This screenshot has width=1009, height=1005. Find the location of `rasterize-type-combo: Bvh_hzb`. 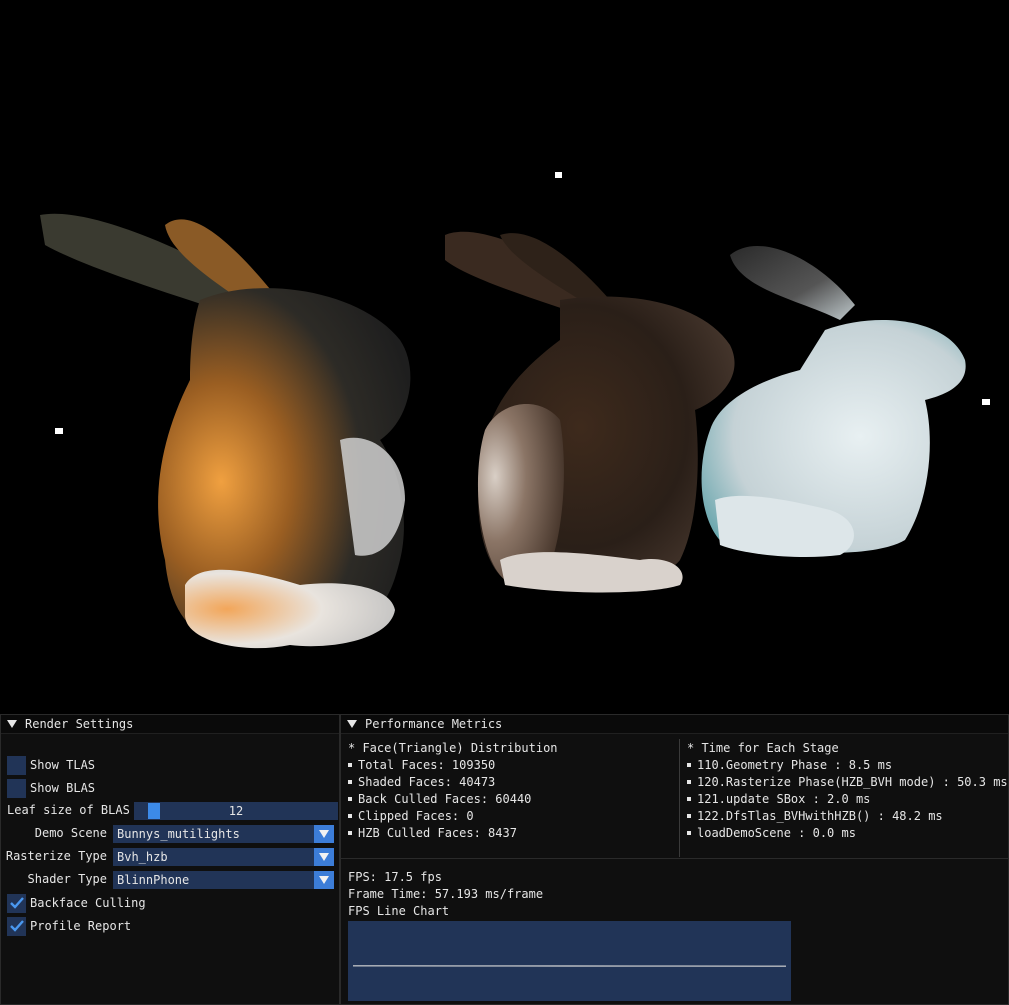

rasterize-type-combo: Bvh_hzb is located at coordinates (223, 857).